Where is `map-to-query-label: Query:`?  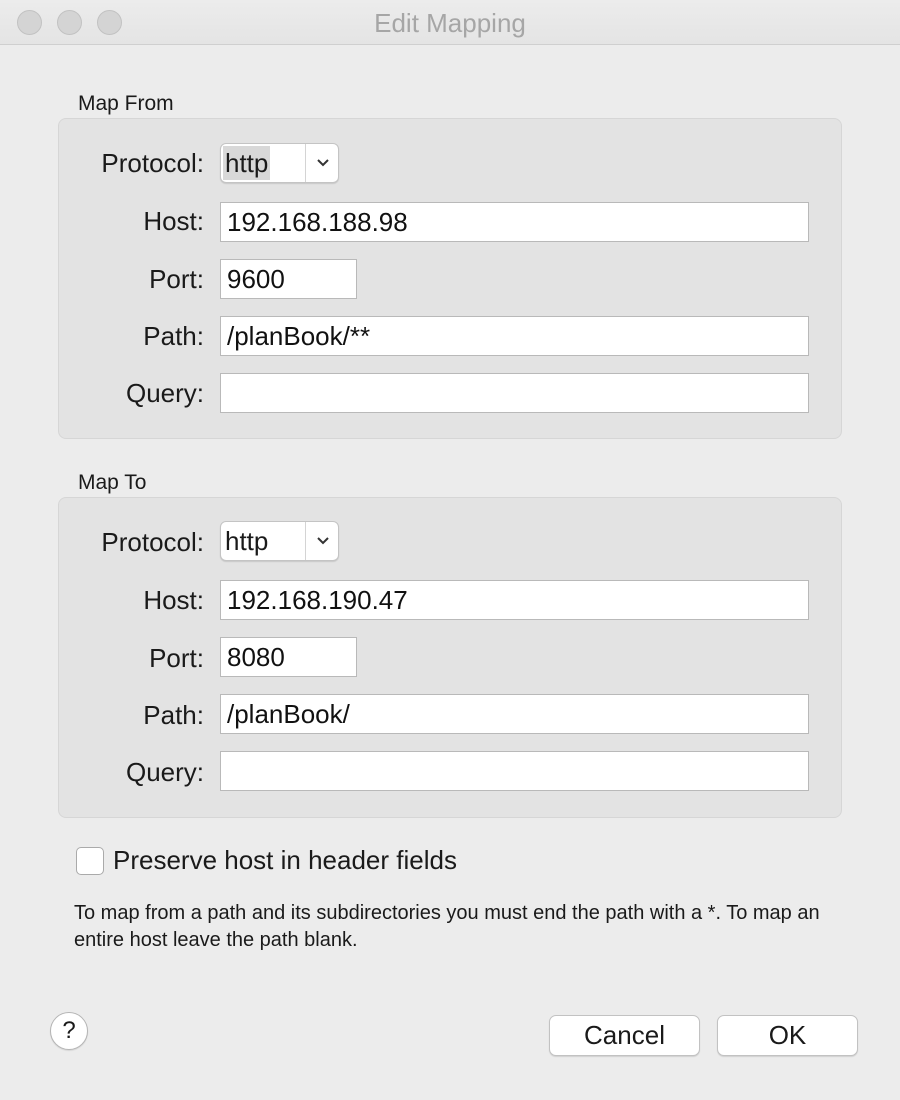 map-to-query-label: Query: is located at coordinates (164, 772).